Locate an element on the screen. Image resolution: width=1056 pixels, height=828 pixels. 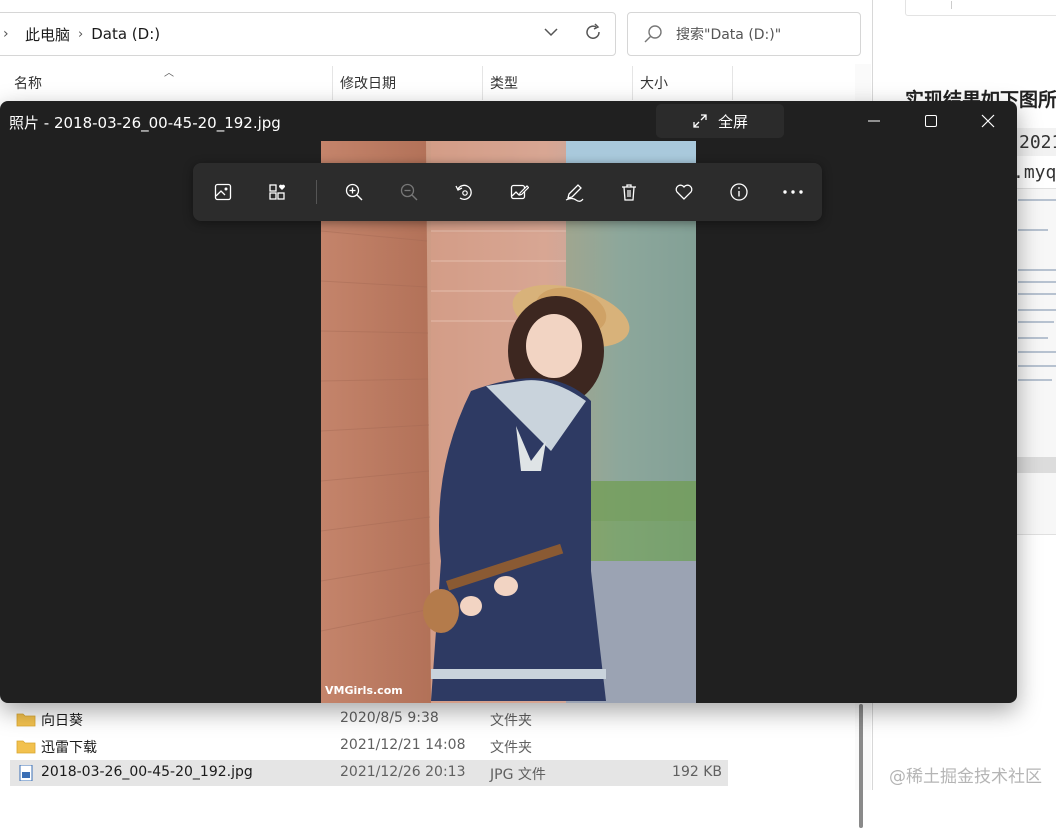
info-icon is located at coordinates (739, 192).